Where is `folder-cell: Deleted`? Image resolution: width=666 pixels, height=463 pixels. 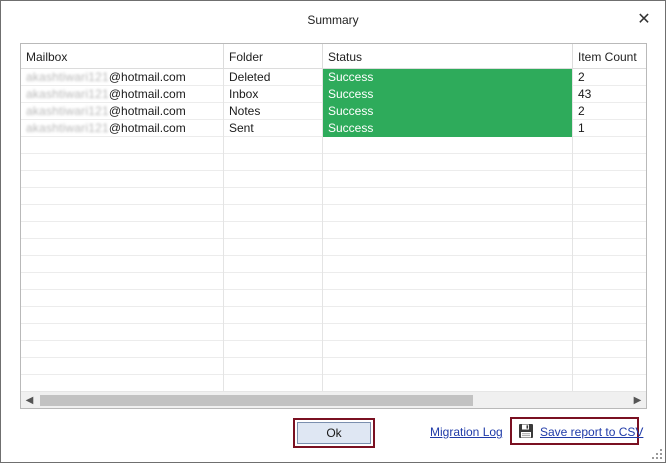
folder-cell: Deleted is located at coordinates (273, 77).